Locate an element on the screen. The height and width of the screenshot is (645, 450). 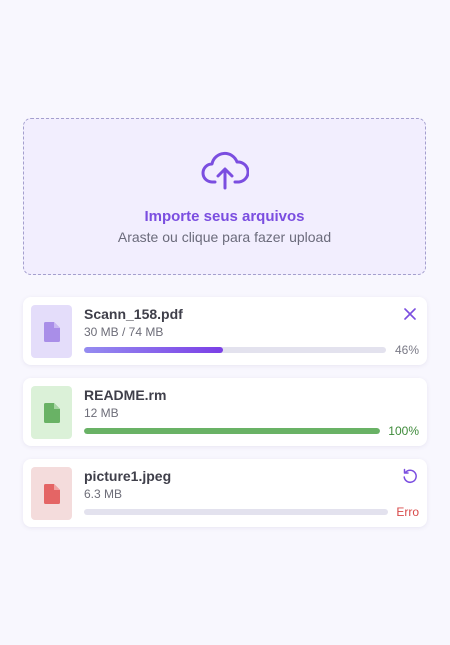
cancel-upload-button is located at coordinates (410, 314).